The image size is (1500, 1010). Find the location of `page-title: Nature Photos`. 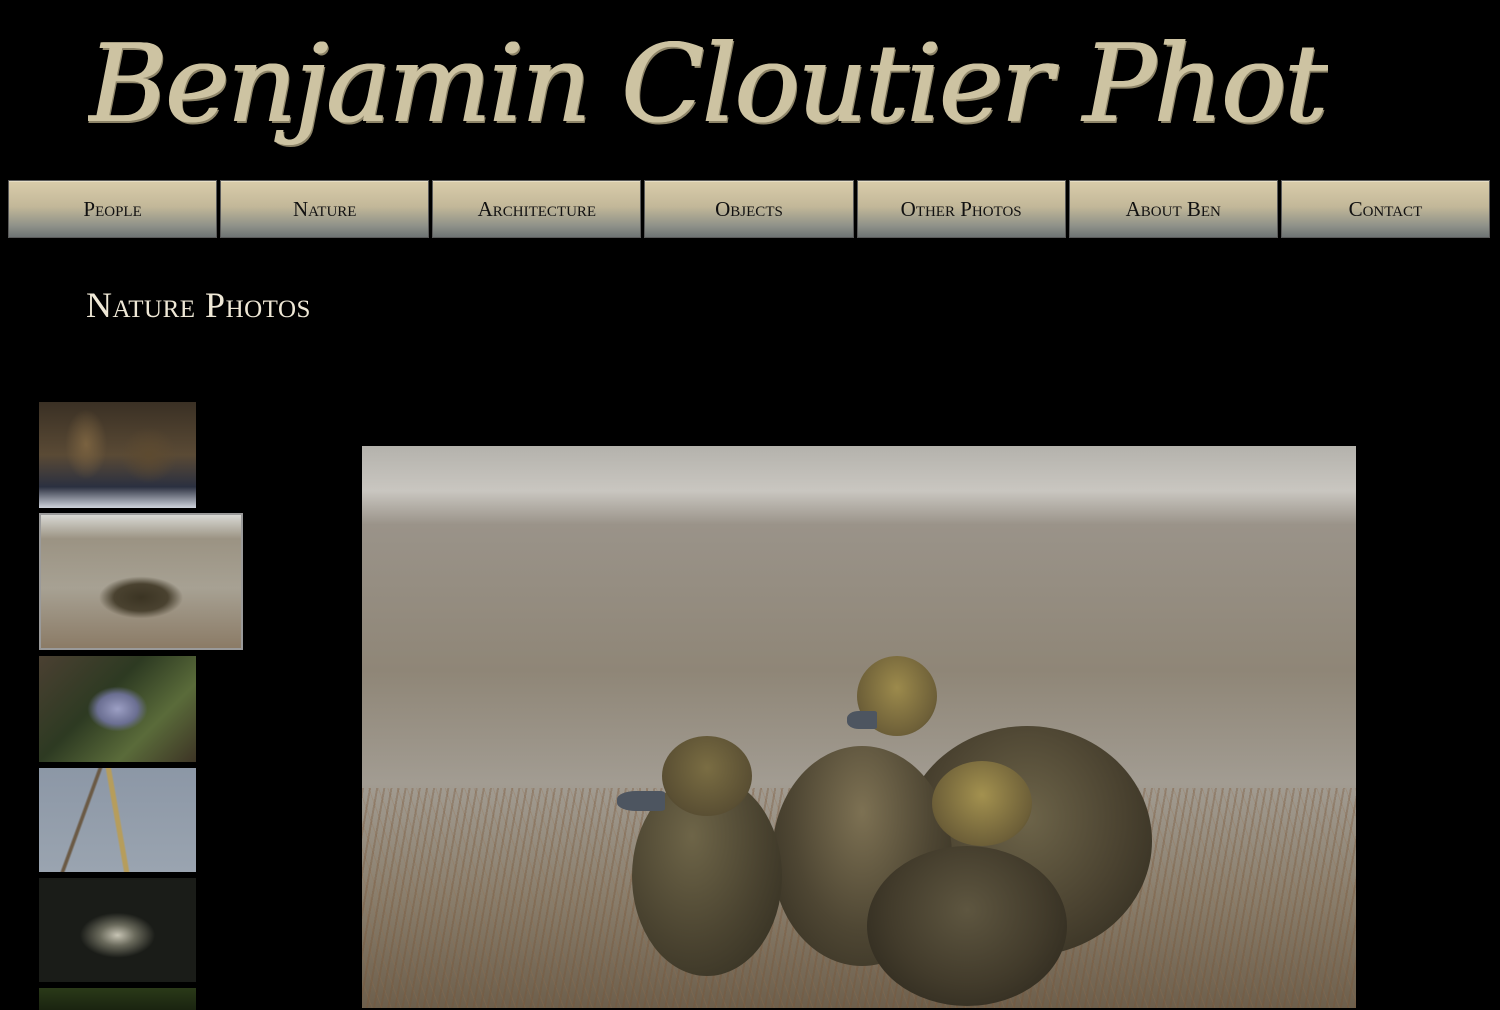

page-title: Nature Photos is located at coordinates (198, 305).